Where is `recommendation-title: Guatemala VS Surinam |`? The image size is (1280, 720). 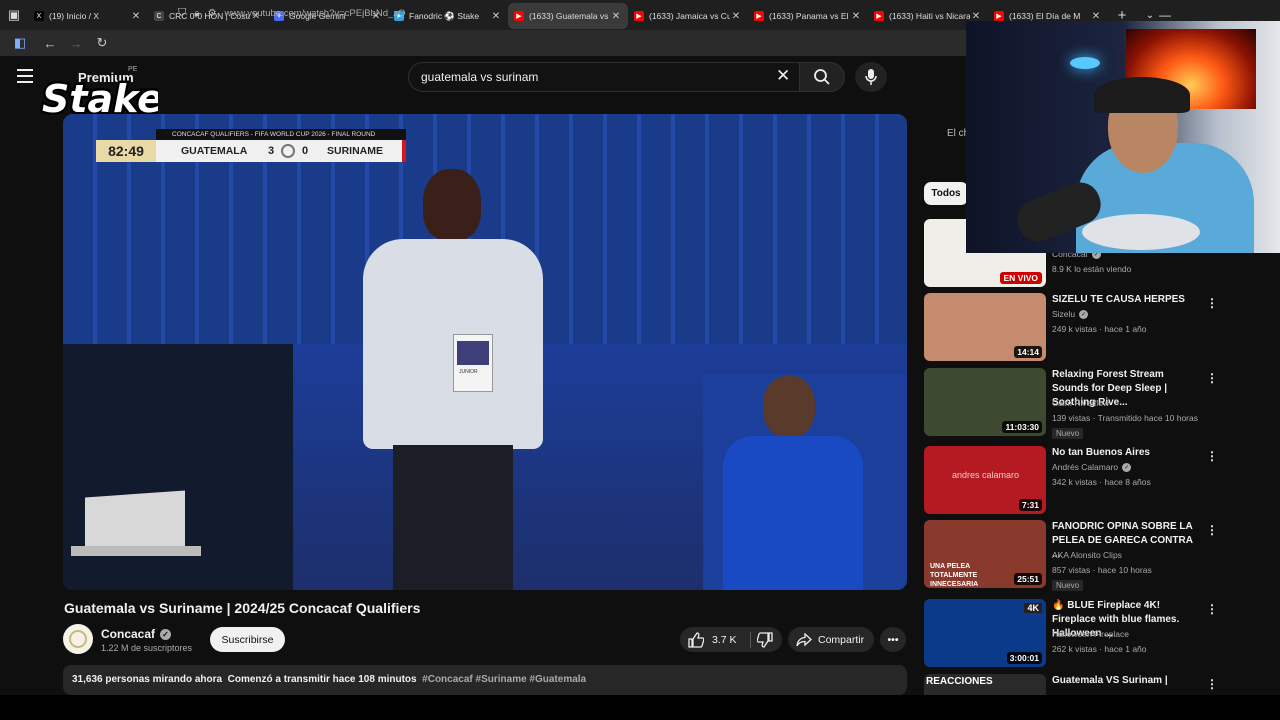
recommendation-title: Guatemala VS Surinam | is located at coordinates (1127, 681).